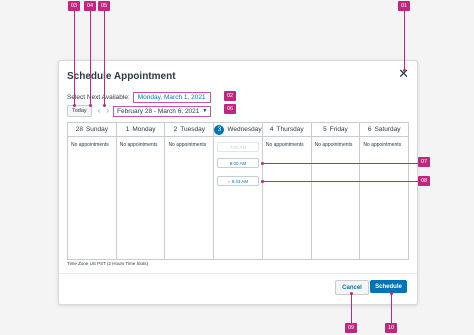  Describe the element at coordinates (205, 111) in the screenshot. I see `caret-down-icon: ▼` at that location.